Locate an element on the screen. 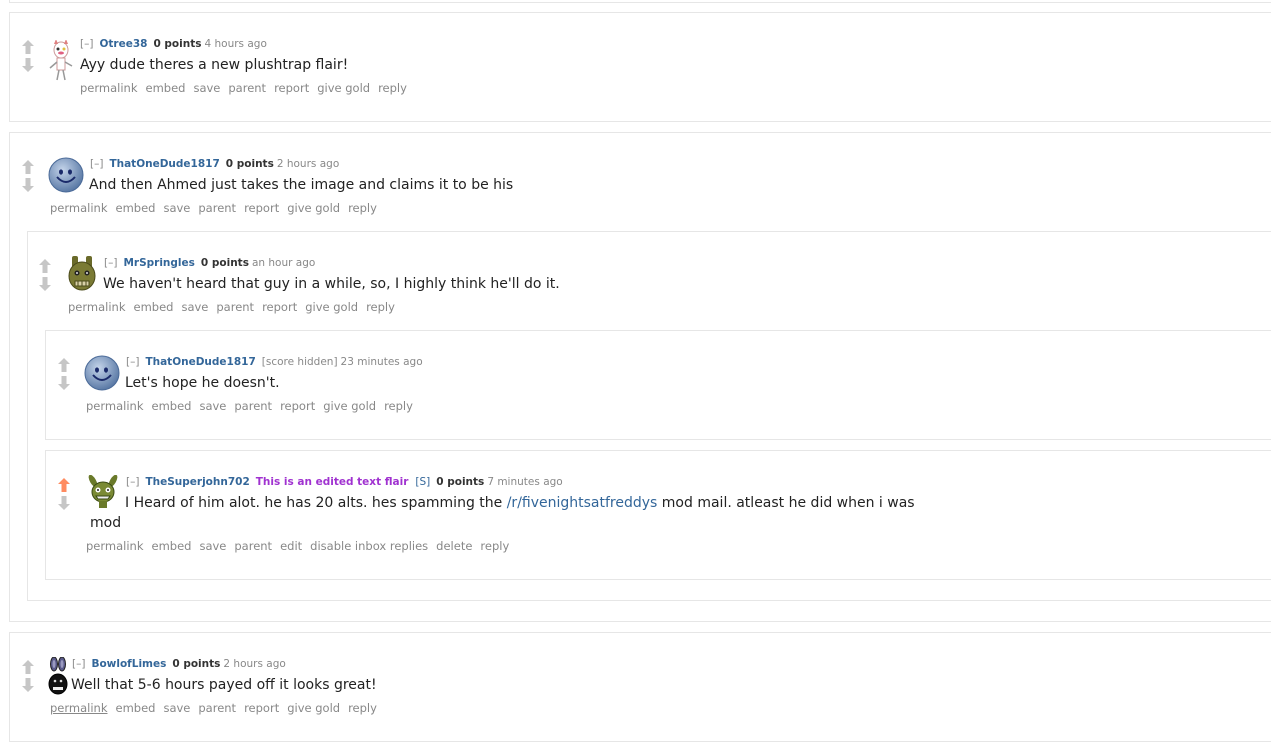  plushtrap-flair-icon is located at coordinates (103, 493).